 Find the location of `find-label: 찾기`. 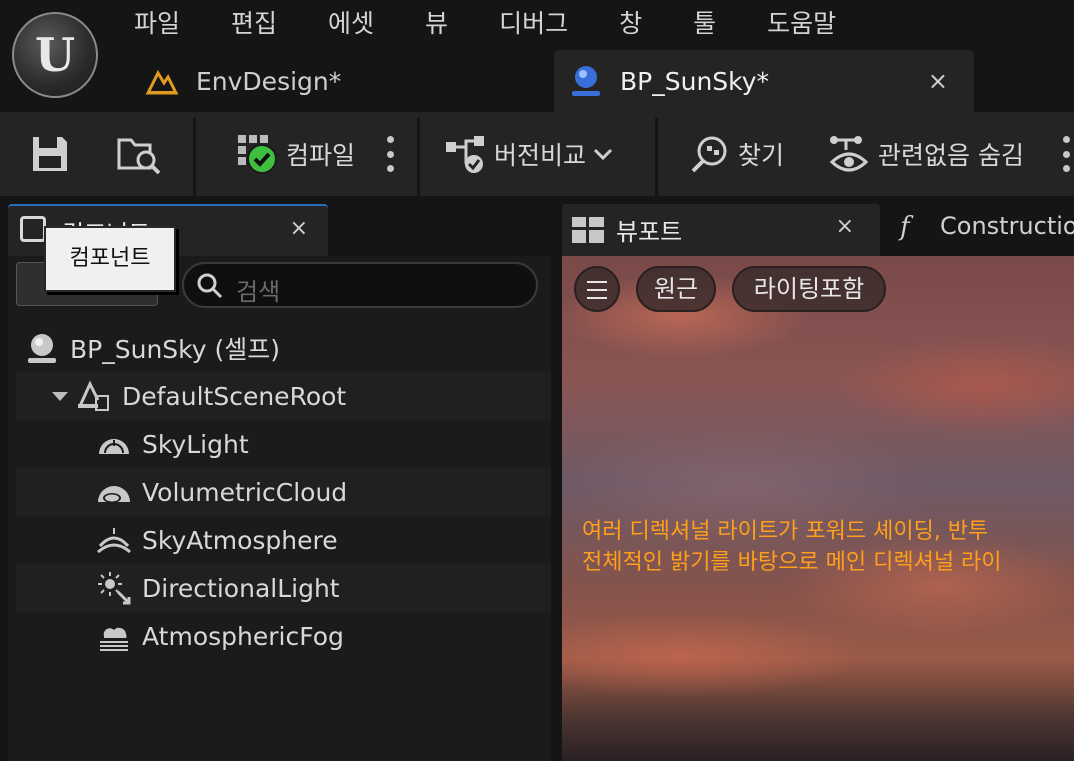

find-label: 찾기 is located at coordinates (761, 155).